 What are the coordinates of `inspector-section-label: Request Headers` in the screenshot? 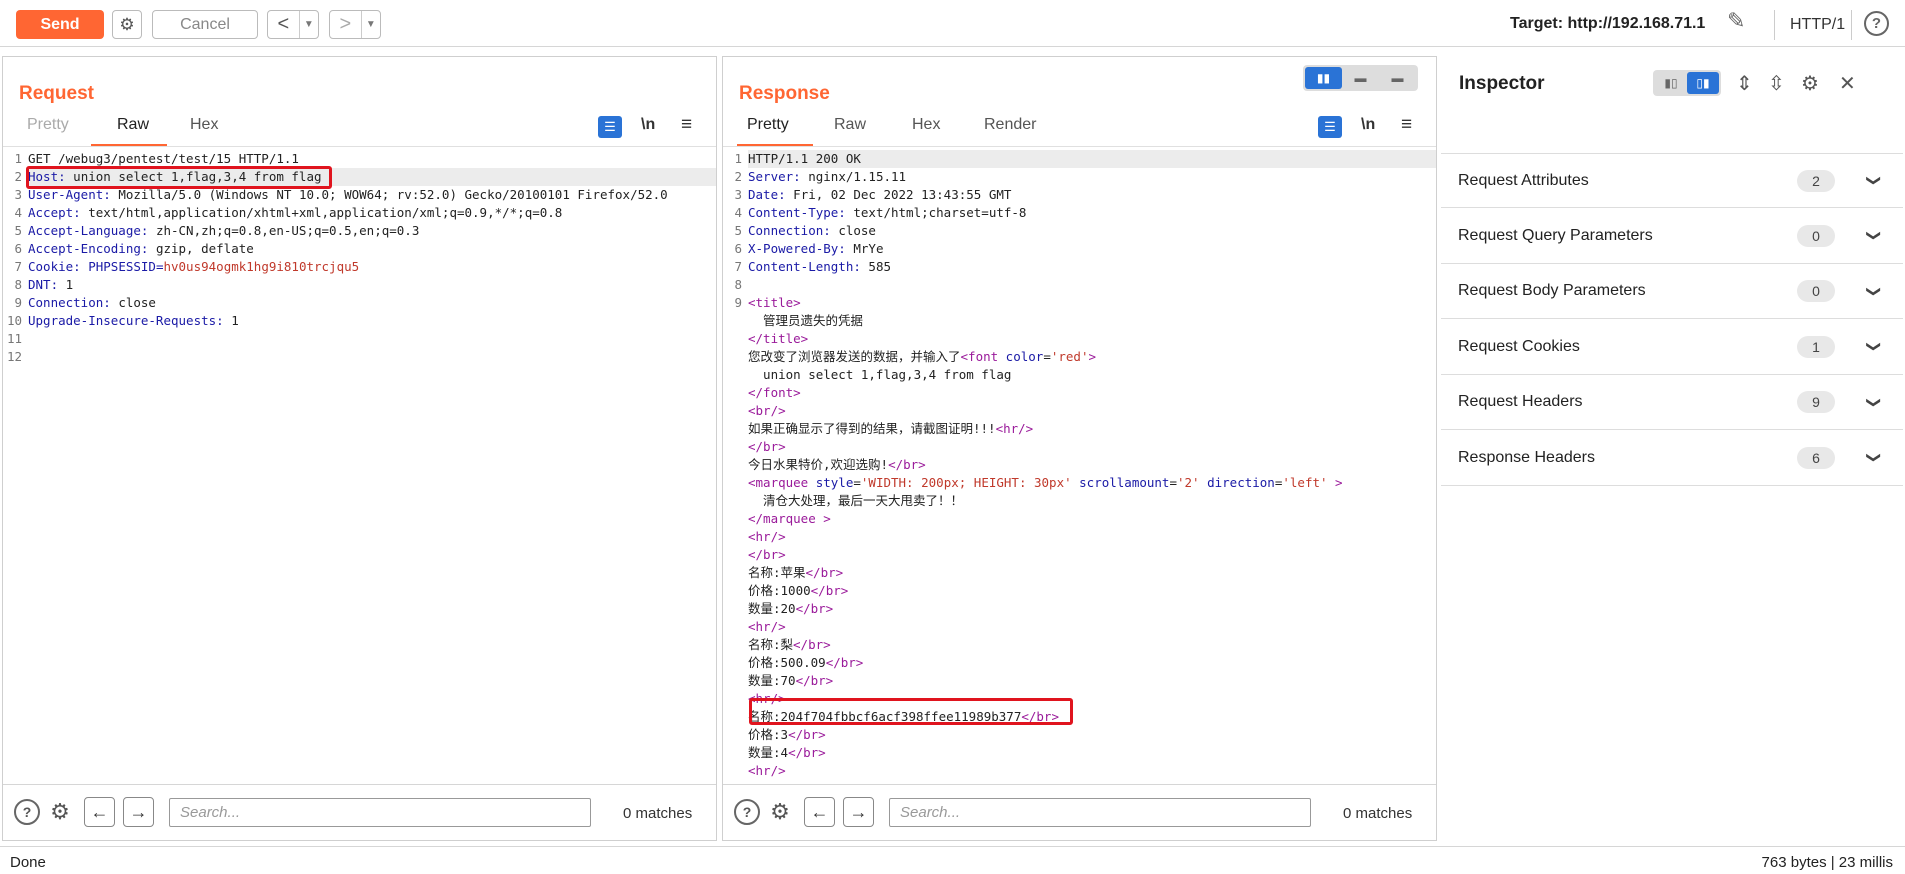 It's located at (1520, 401).